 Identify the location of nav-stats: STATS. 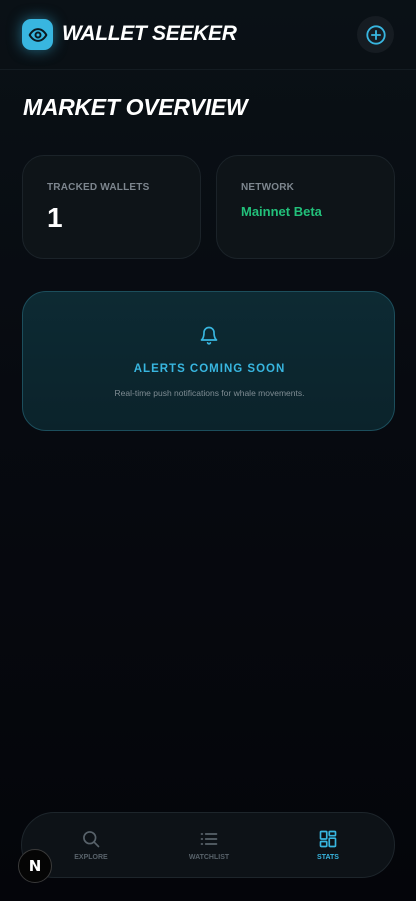
(328, 846).